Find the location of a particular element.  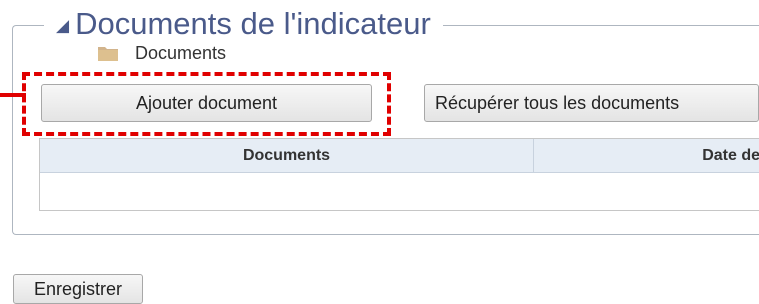

add-document-button: Ajouter document is located at coordinates (206, 103).